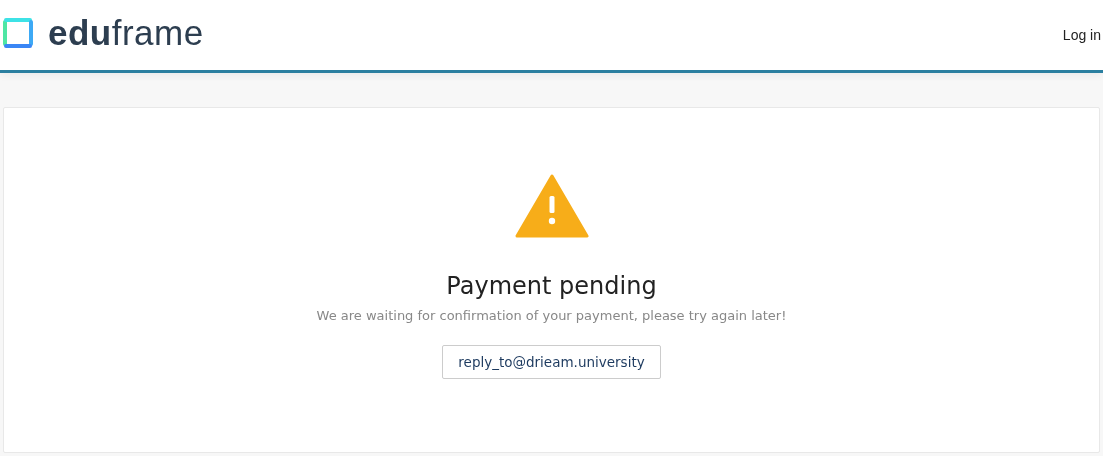 Image resolution: width=1103 pixels, height=456 pixels. Describe the element at coordinates (1081, 35) in the screenshot. I see `login-link: Log in` at that location.